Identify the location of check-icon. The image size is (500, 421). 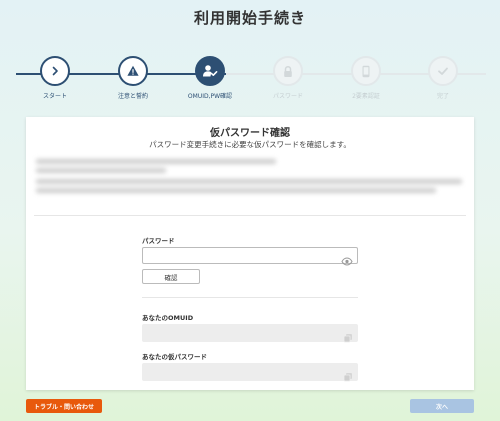
(443, 71).